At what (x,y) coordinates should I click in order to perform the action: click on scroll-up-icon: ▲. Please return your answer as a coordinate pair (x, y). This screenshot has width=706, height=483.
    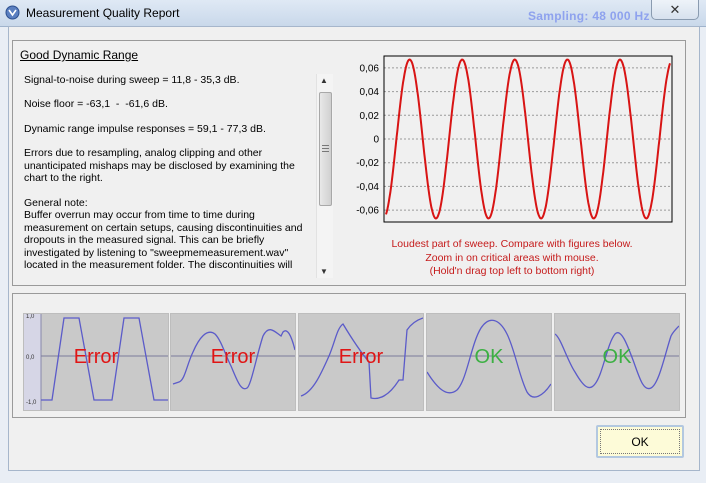
    Looking at the image, I should click on (324, 80).